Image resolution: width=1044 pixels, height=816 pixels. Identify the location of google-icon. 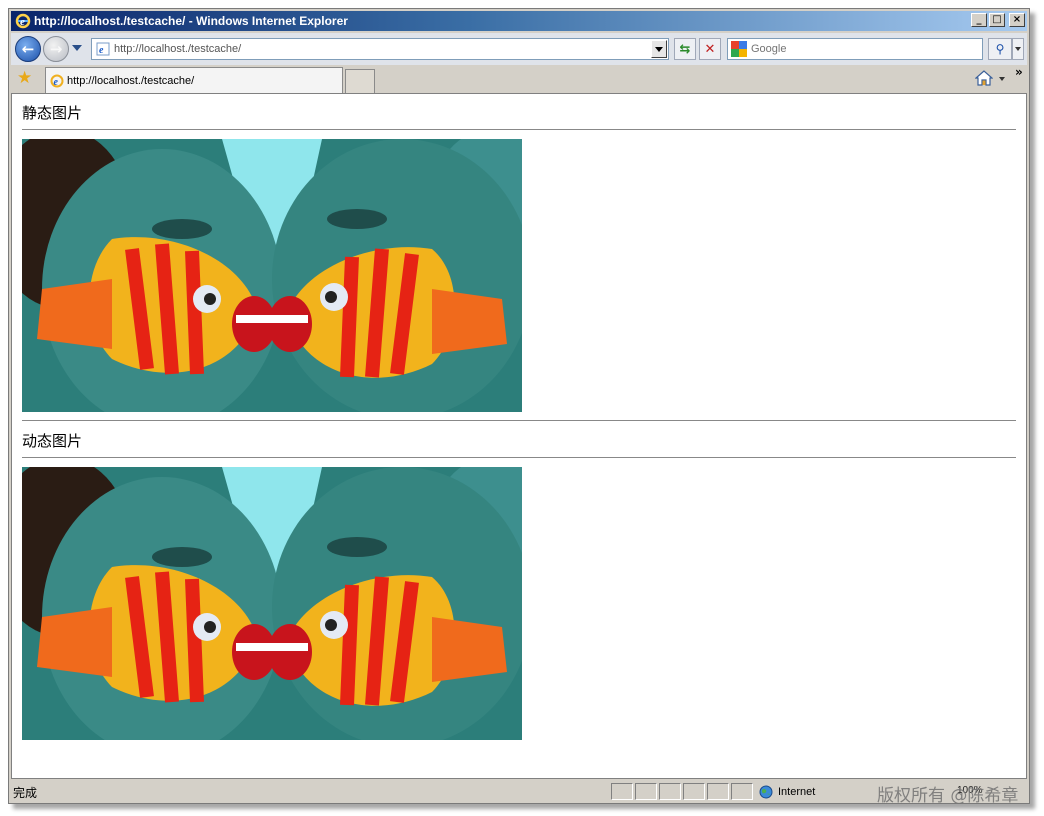
(739, 49).